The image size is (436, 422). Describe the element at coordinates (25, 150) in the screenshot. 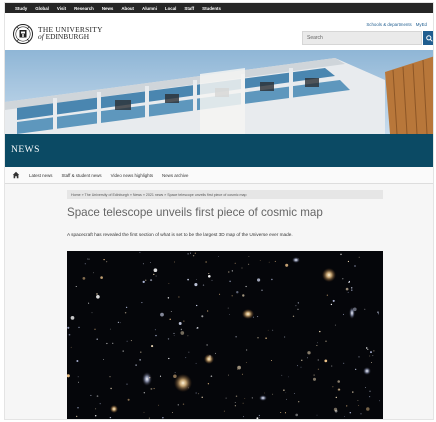

I see `section-title: NEWS` at that location.